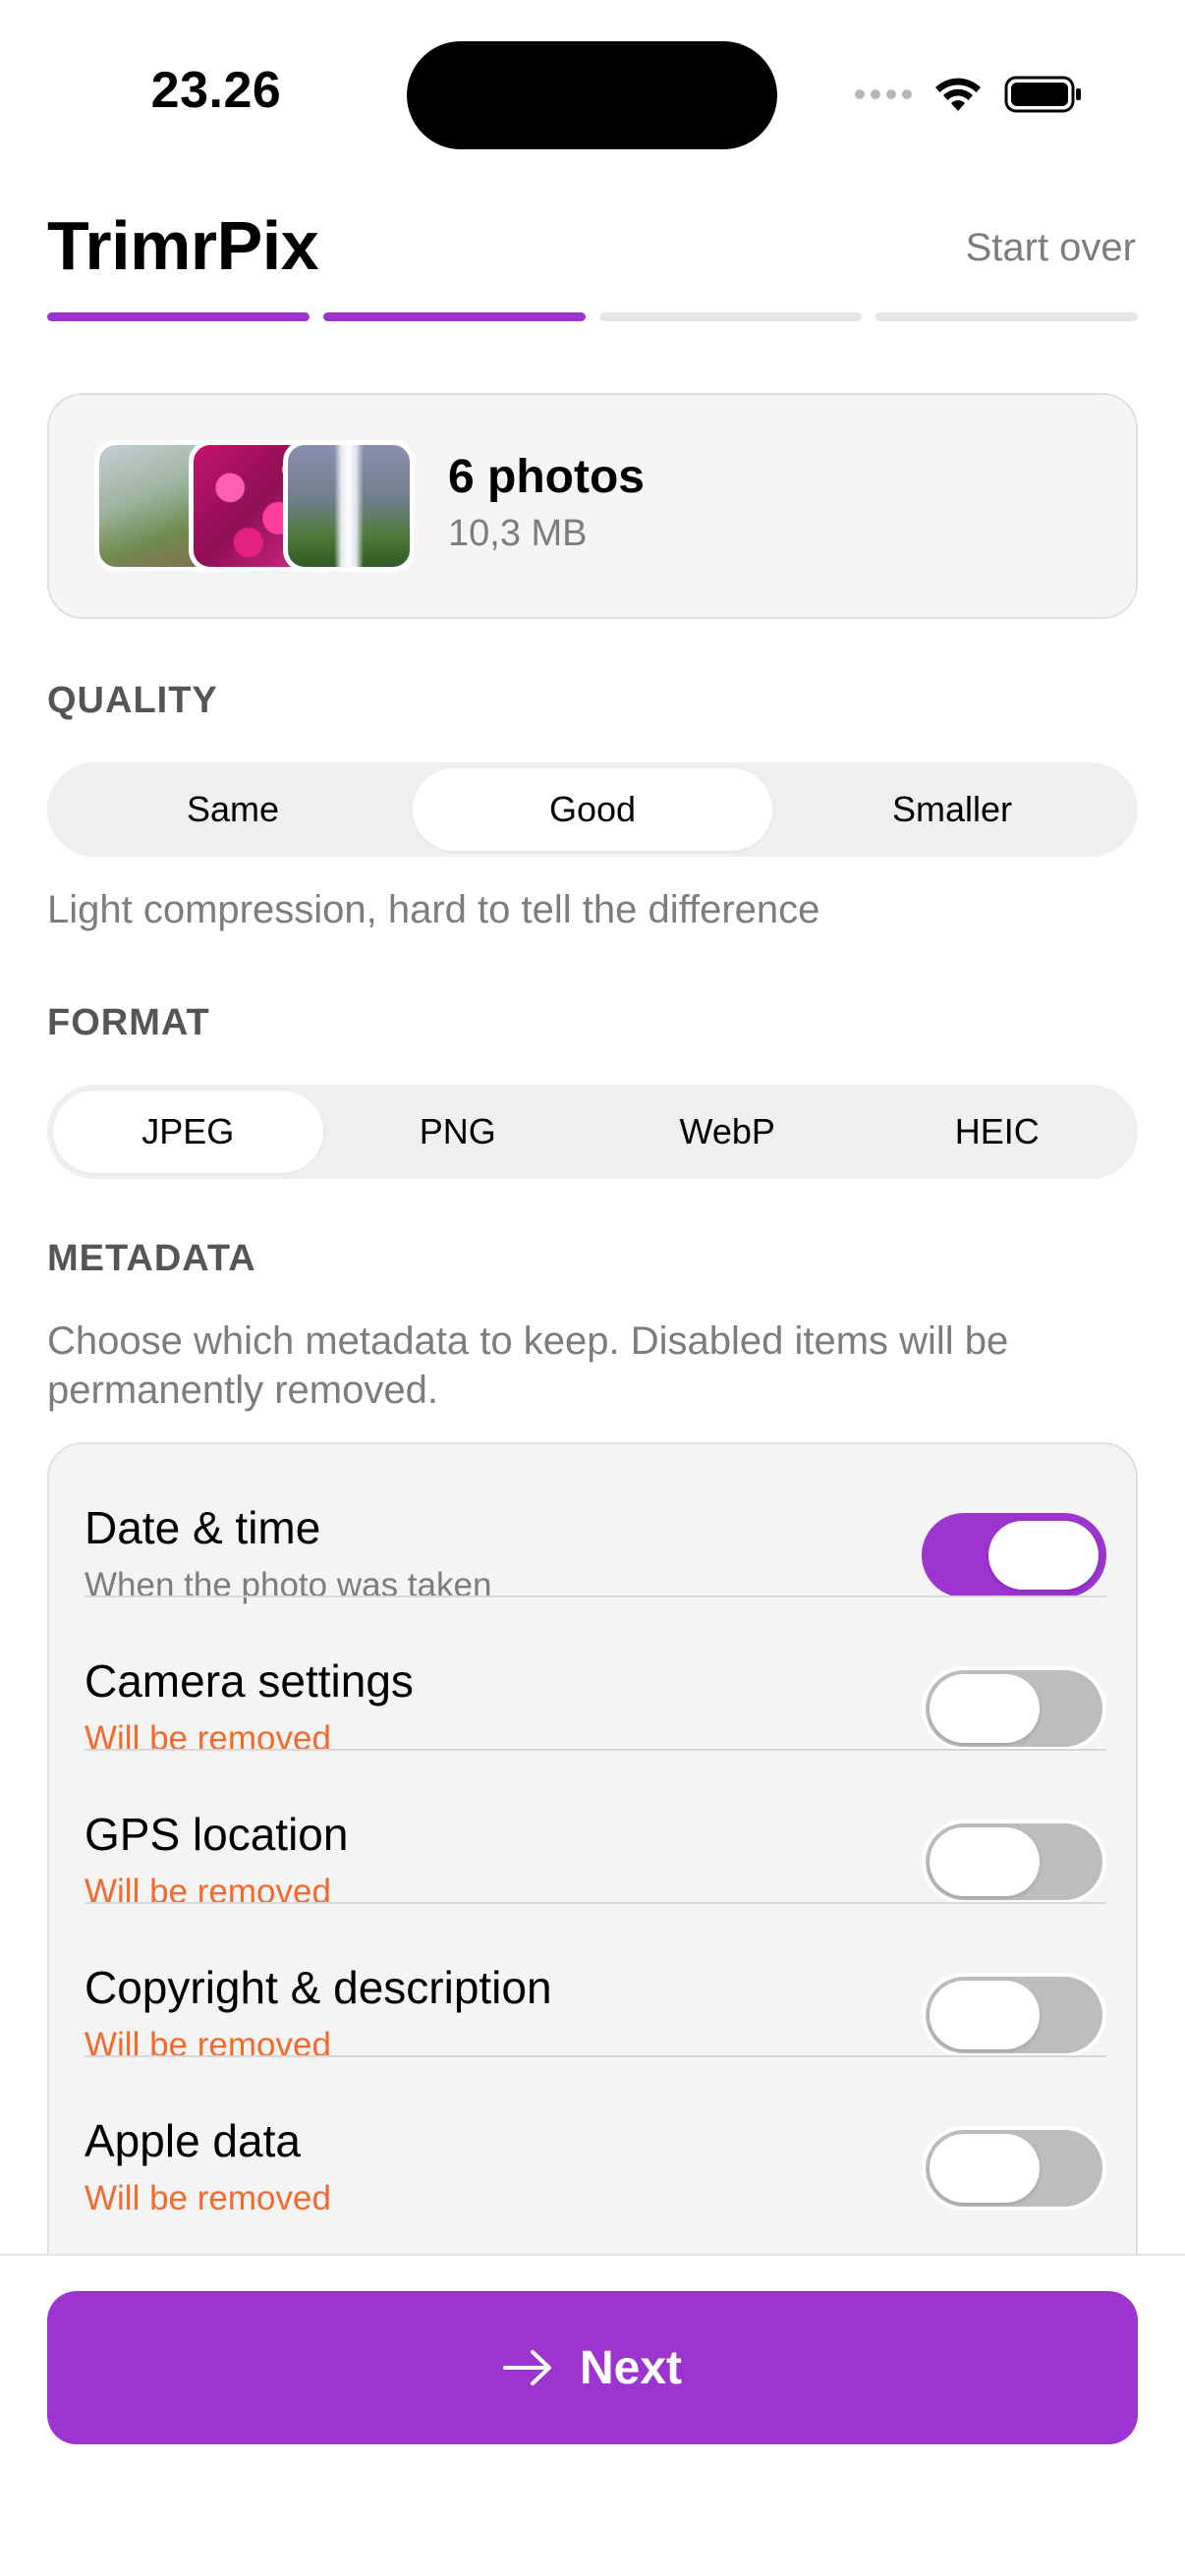  What do you see at coordinates (217, 1834) in the screenshot?
I see `metadata-row-title: GPS location` at bounding box center [217, 1834].